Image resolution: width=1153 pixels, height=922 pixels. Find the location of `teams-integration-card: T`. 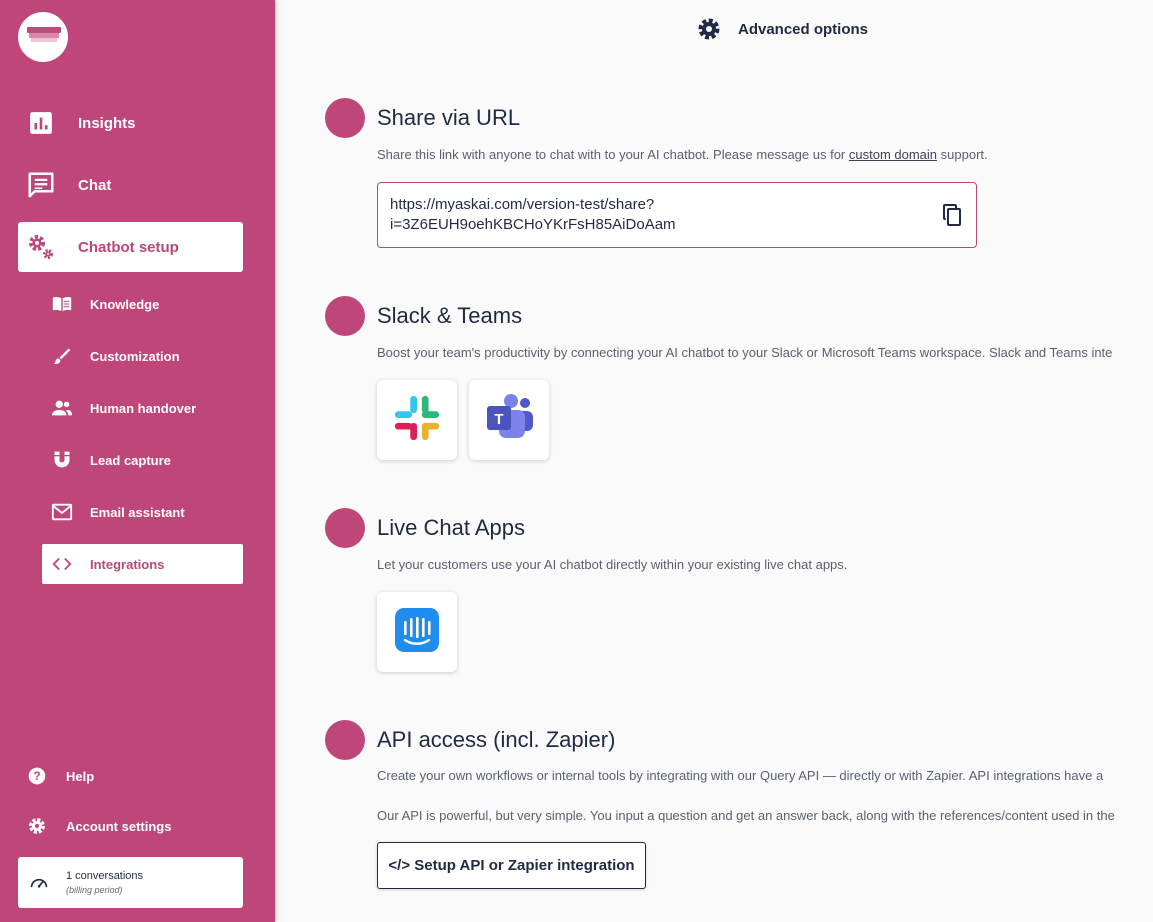

teams-integration-card: T is located at coordinates (509, 420).